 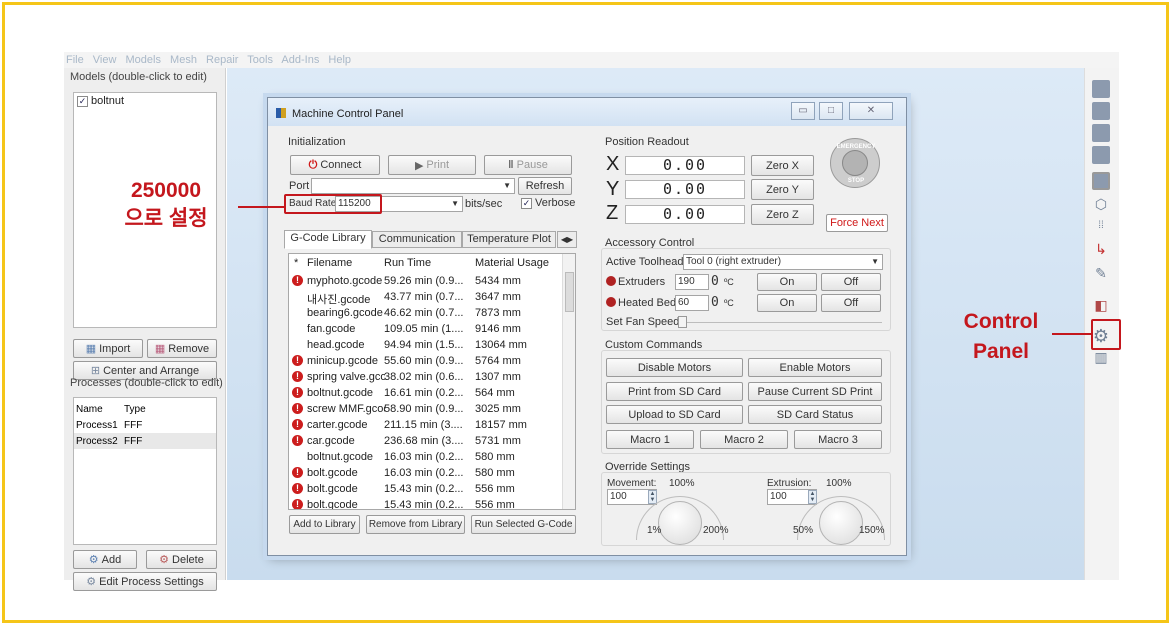 I want to click on toolhead-select: Tool 0 (right extruder) ▼, so click(x=783, y=262).